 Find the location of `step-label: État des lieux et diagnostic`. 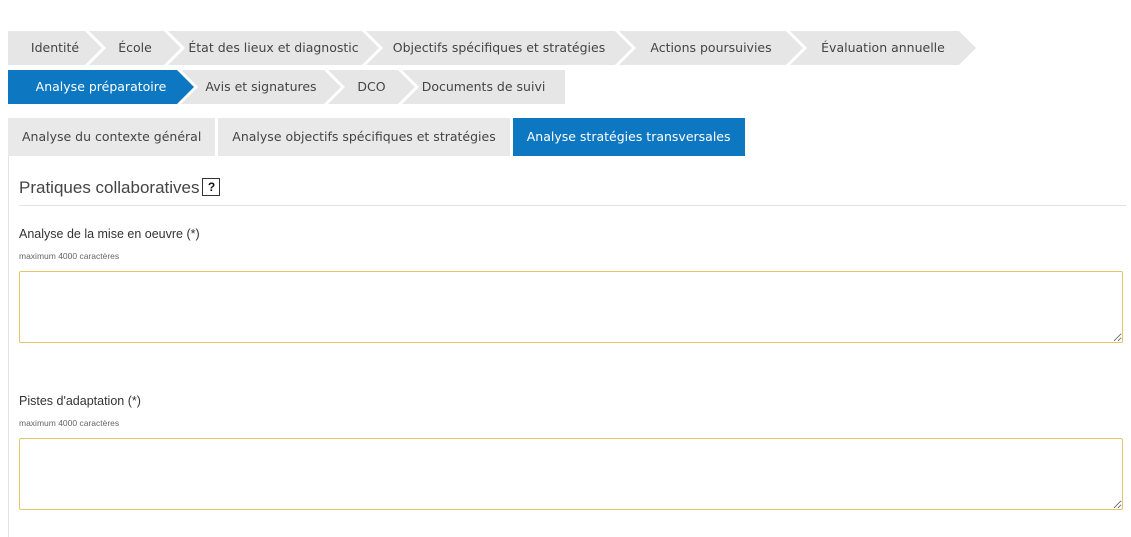

step-label: État des lieux et diagnostic is located at coordinates (273, 47).